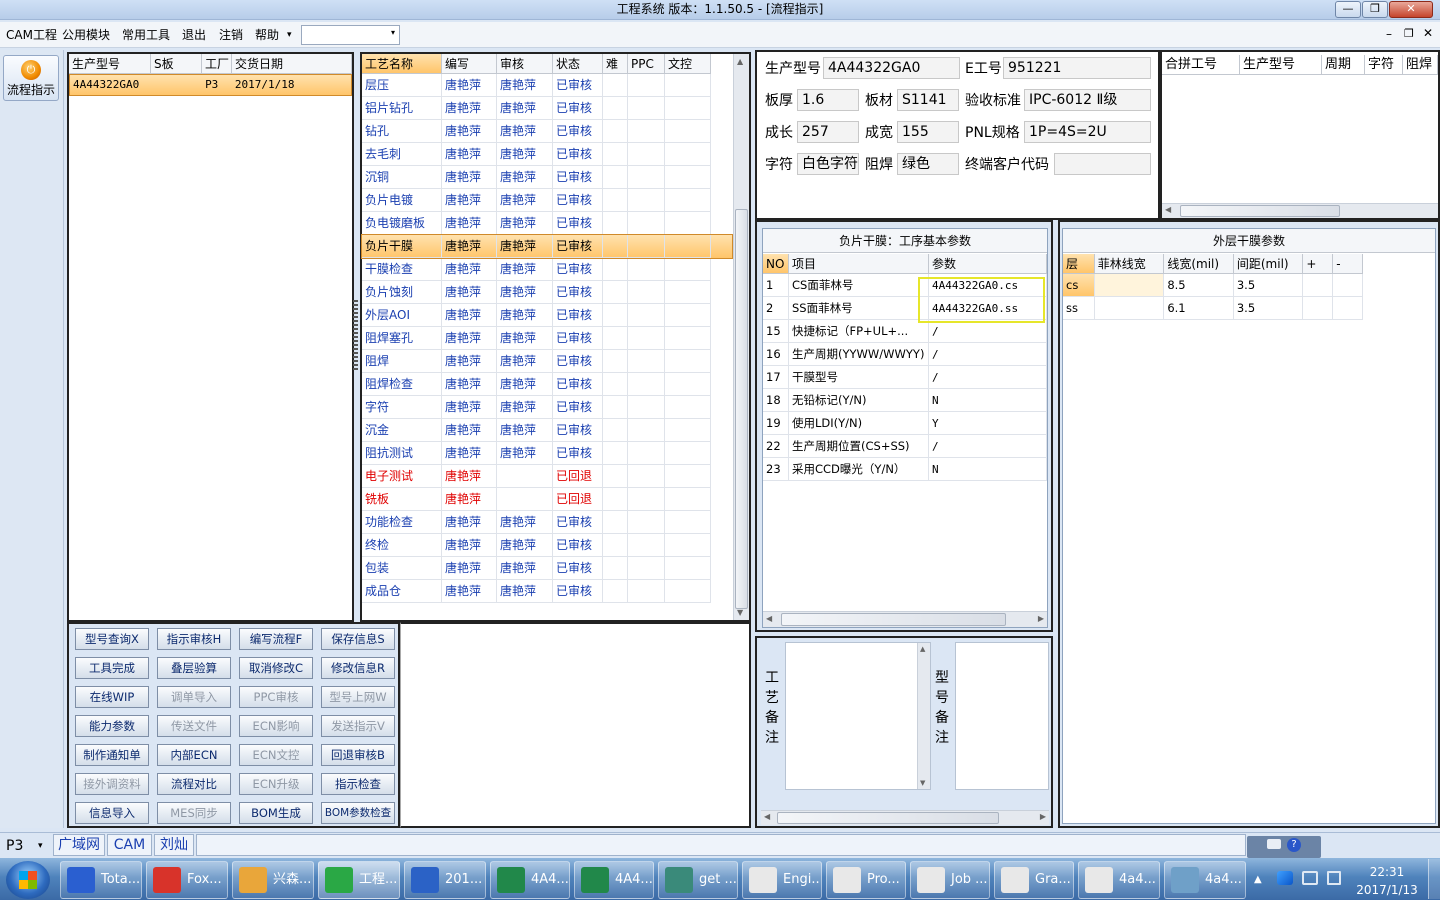  Describe the element at coordinates (1087, 100) in the screenshot. I see `acceptance-field: IPC-6012 Ⅱ级` at that location.